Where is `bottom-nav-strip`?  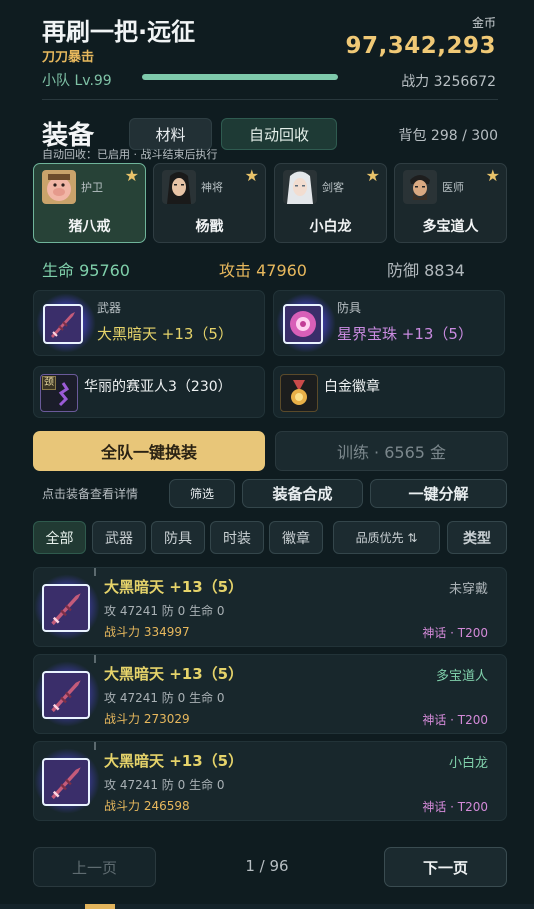
bottom-nav-strip is located at coordinates (267, 906).